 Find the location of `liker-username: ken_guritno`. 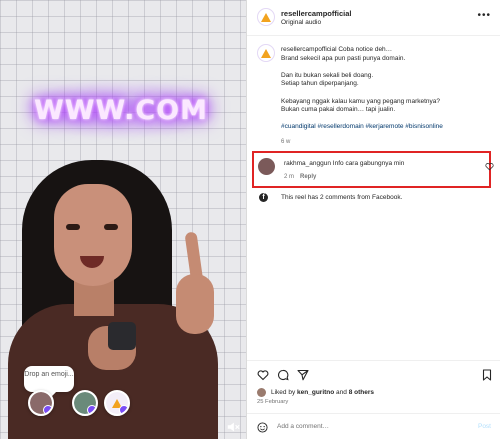

liker-username: ken_guritno is located at coordinates (315, 392).